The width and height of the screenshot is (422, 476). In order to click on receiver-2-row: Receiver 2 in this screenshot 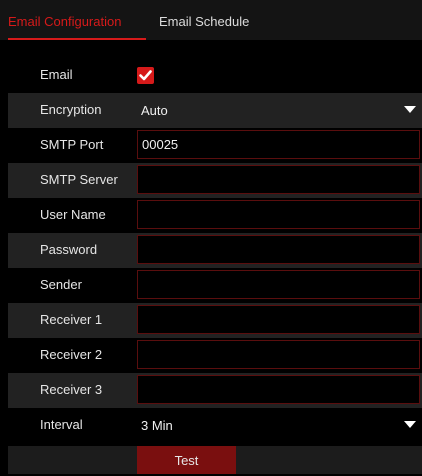, I will do `click(215, 355)`.